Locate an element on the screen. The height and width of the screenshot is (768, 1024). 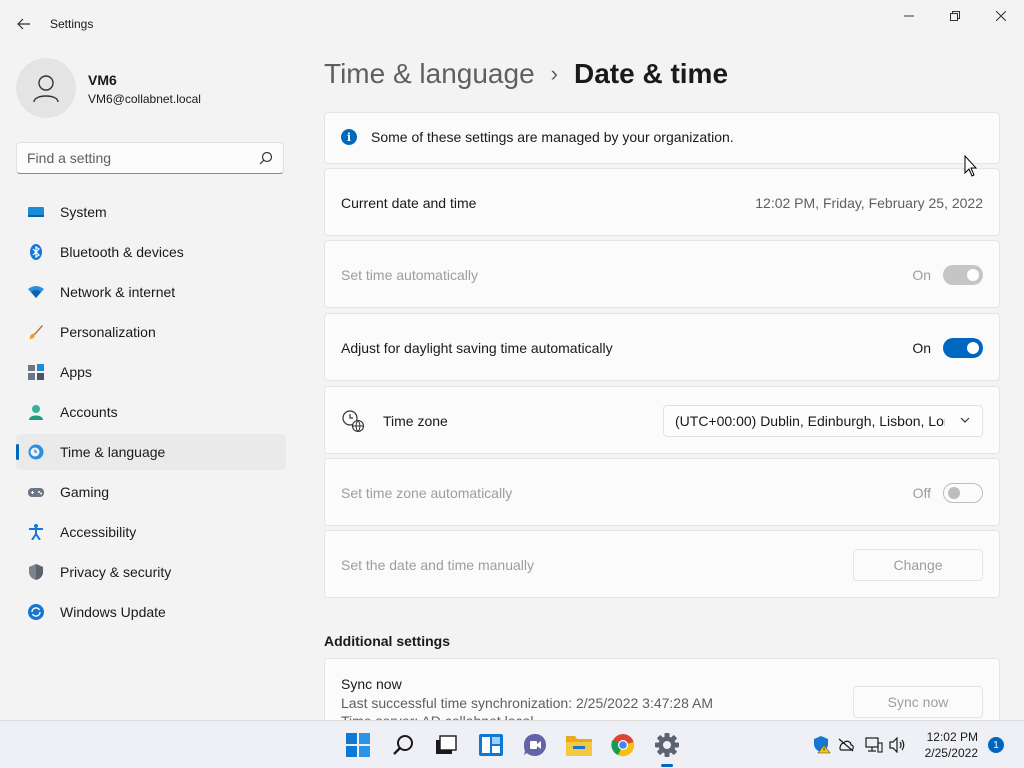
sidebar-item-apps: Apps is located at coordinates (151, 372).